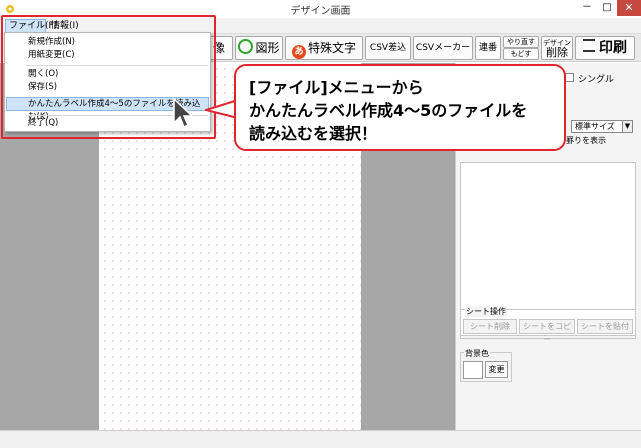 This screenshot has width=641, height=448. I want to click on background-change-button: 変更, so click(496, 369).